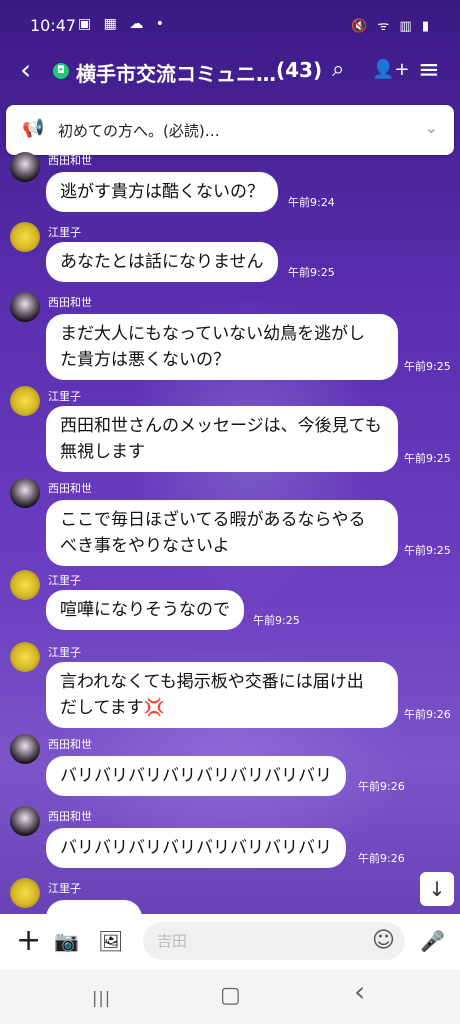 The image size is (460, 1024). Describe the element at coordinates (431, 127) in the screenshot. I see `chevron-down-icon: ⌄` at that location.